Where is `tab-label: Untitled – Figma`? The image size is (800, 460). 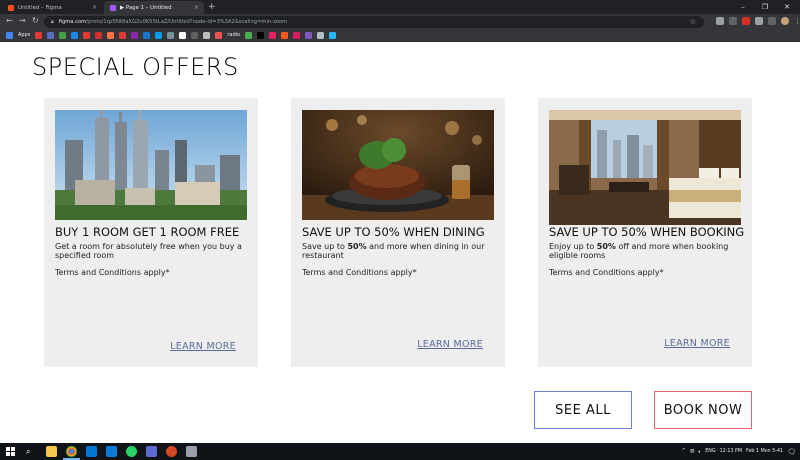
tab-label: Untitled – Figma is located at coordinates (40, 7).